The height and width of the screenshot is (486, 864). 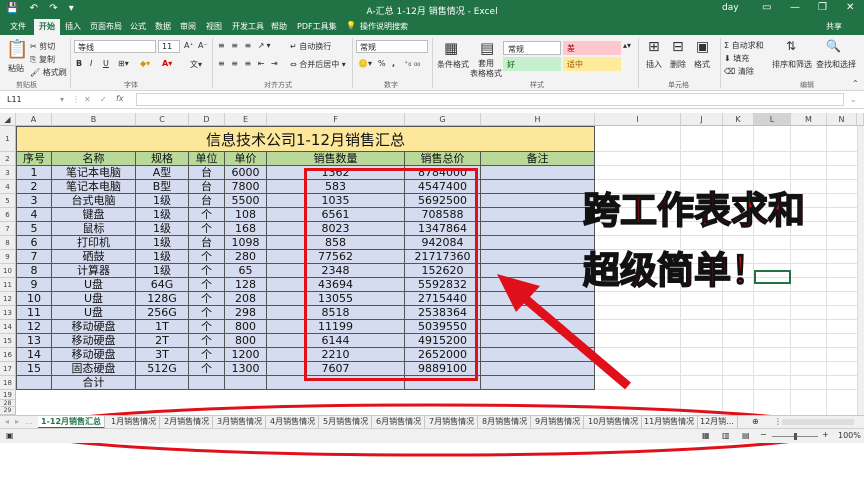 What do you see at coordinates (860, 270) in the screenshot?
I see `vertical-scrollbar` at bounding box center [860, 270].